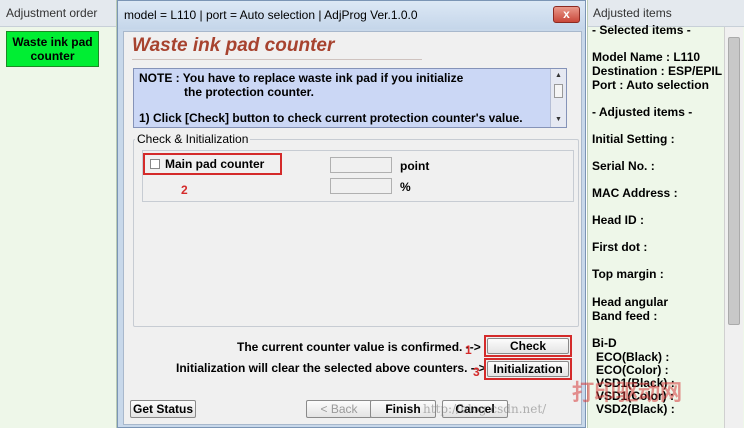 The image size is (744, 428). Describe the element at coordinates (650, 85) in the screenshot. I see `port: Port : Auto selection` at that location.